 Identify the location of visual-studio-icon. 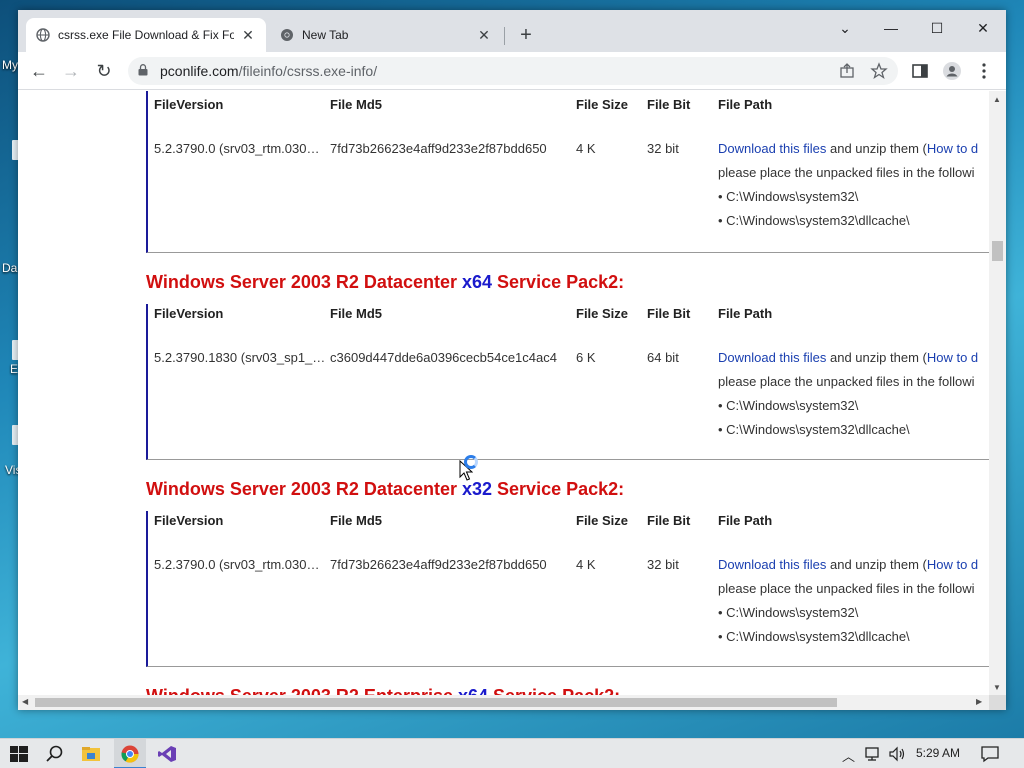
(167, 754).